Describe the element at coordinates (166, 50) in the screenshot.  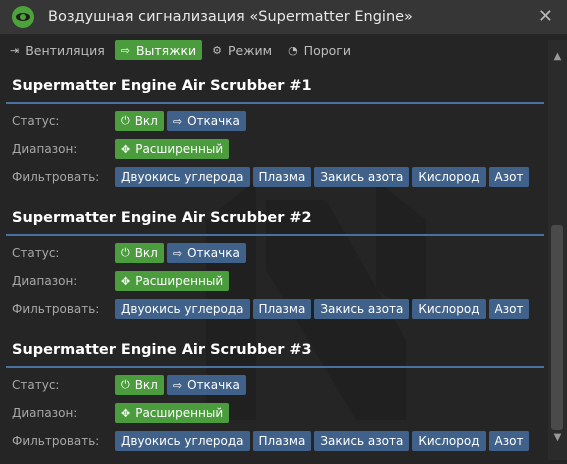
I see `tab-label: Вытяжки` at that location.